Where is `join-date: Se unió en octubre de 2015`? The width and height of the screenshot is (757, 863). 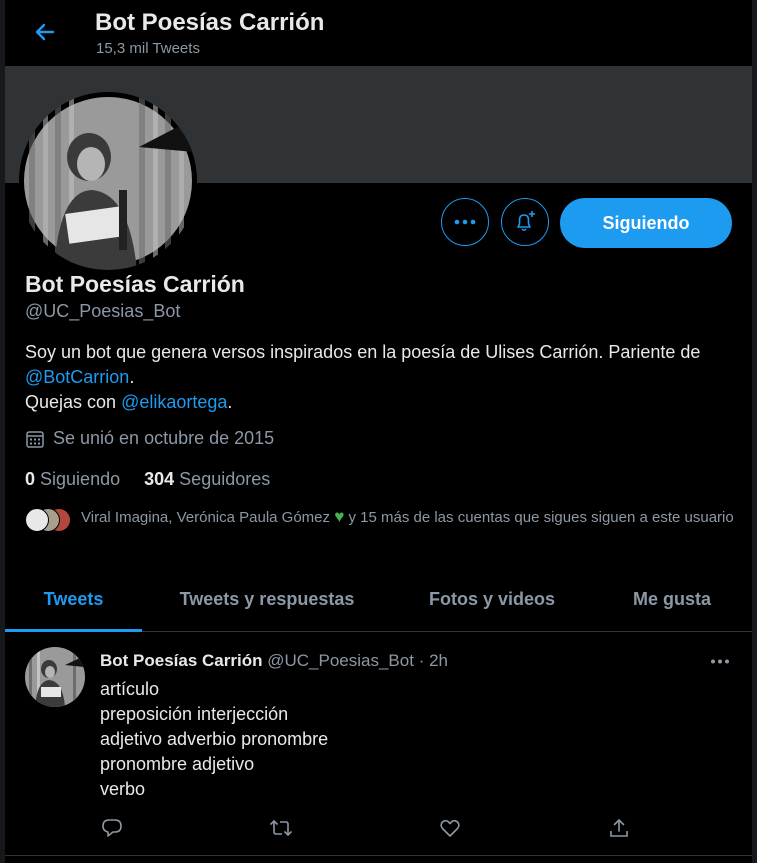 join-date: Se unió en octubre de 2015 is located at coordinates (149, 438).